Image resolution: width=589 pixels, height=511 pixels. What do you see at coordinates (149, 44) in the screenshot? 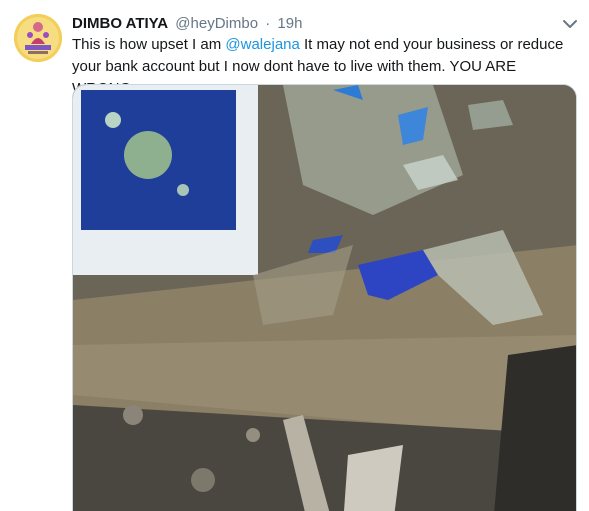
I see `tweet-text-before: This is how upset I am` at bounding box center [149, 44].